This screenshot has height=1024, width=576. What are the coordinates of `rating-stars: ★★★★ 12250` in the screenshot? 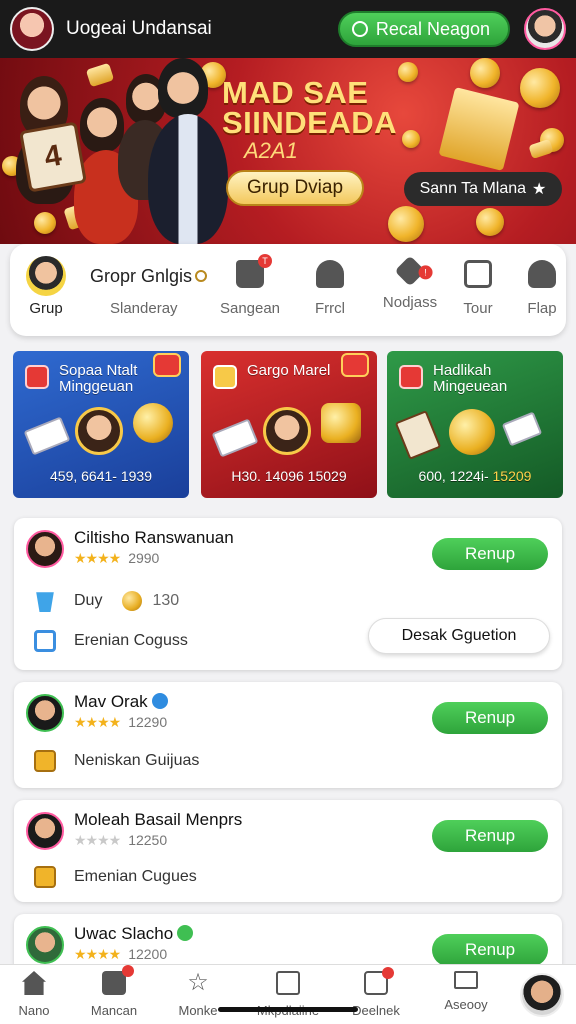 It's located at (121, 840).